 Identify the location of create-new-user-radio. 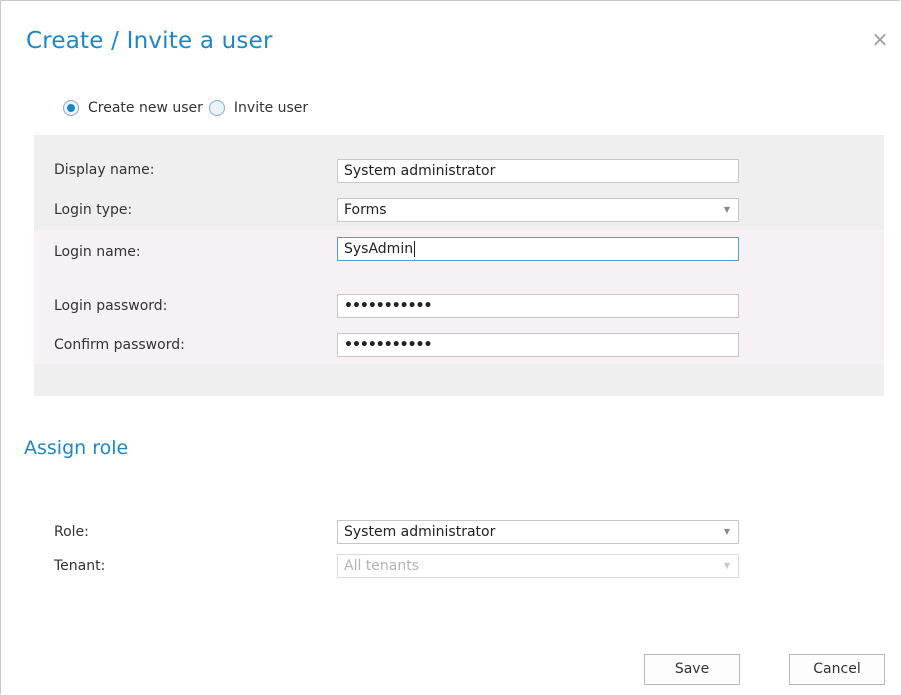
(71, 108).